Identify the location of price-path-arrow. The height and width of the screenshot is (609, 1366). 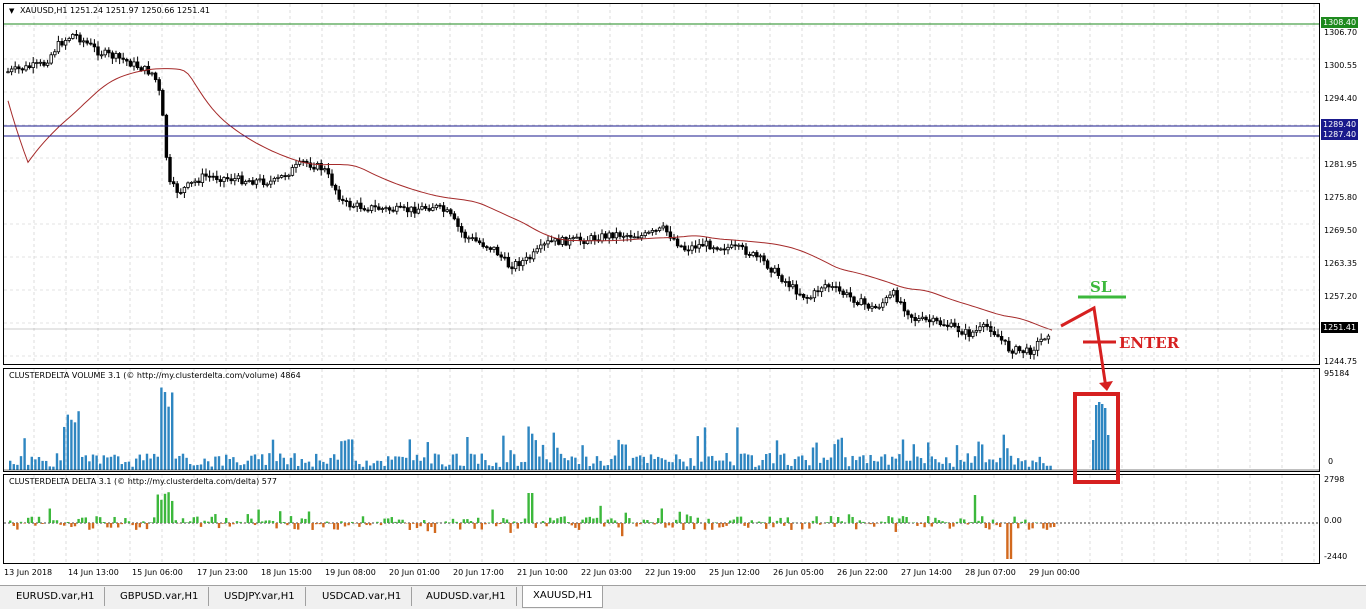
(1083, 348).